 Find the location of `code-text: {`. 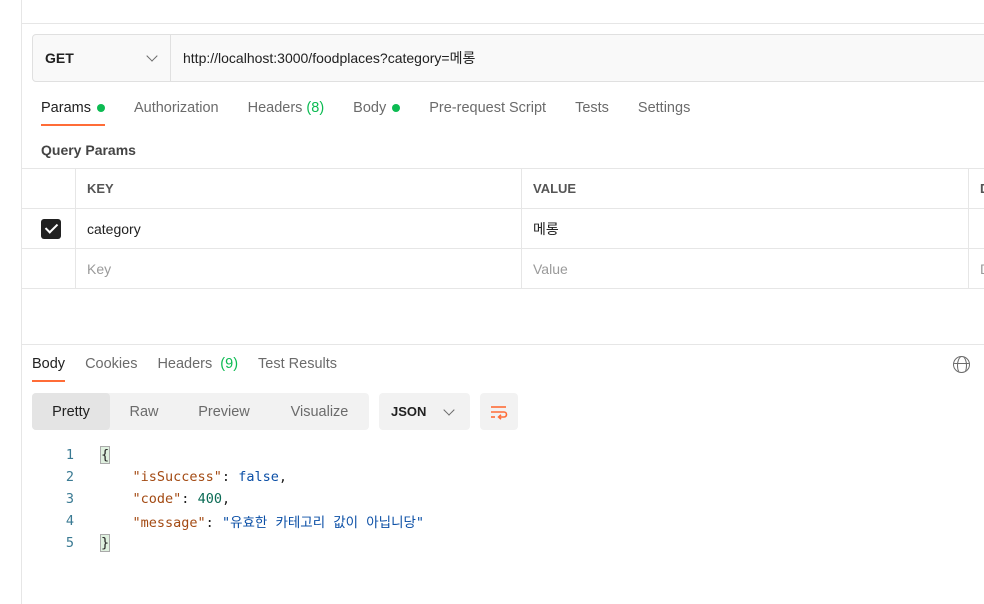

code-text: { is located at coordinates (105, 455).